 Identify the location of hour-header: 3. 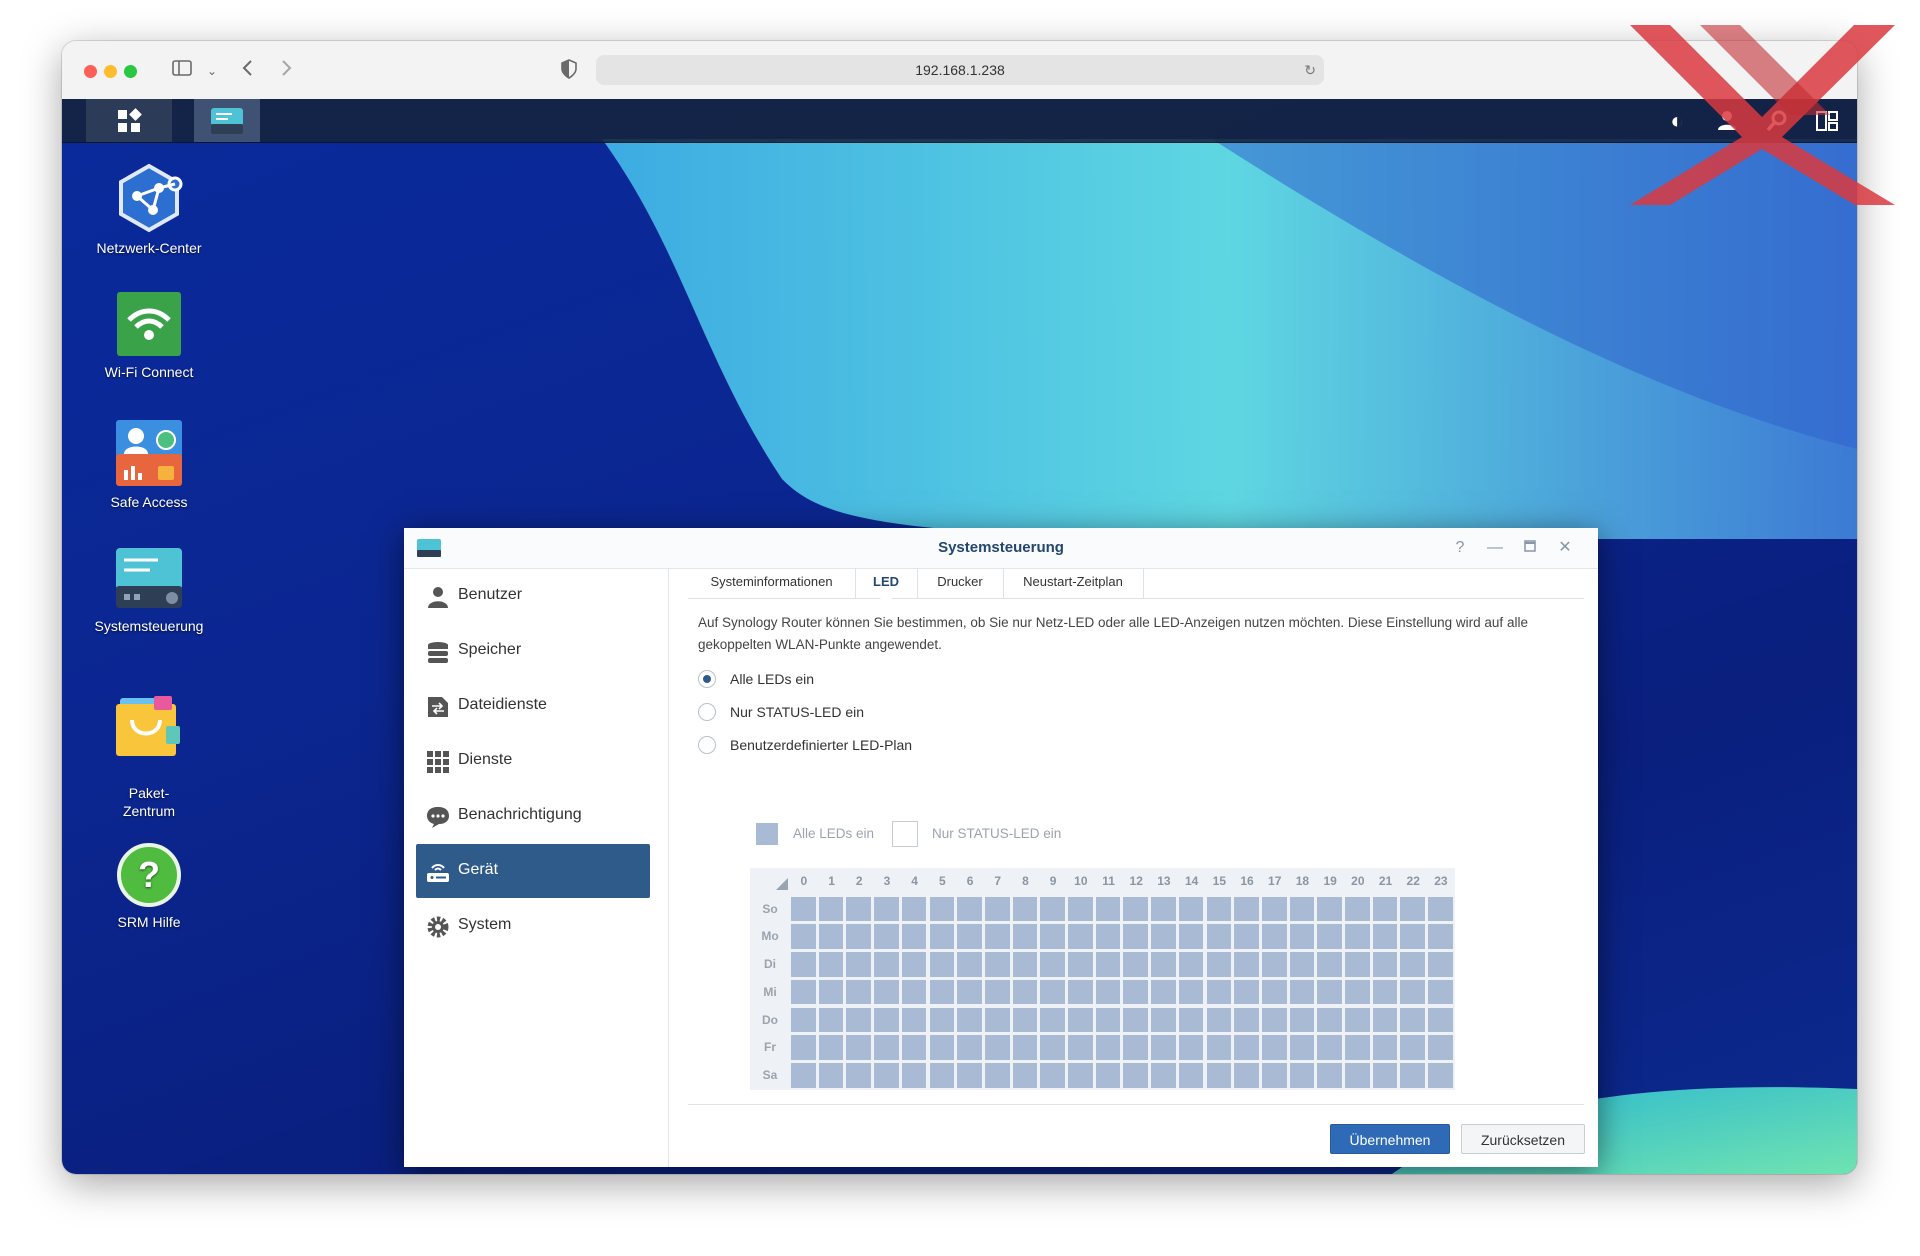
(887, 882).